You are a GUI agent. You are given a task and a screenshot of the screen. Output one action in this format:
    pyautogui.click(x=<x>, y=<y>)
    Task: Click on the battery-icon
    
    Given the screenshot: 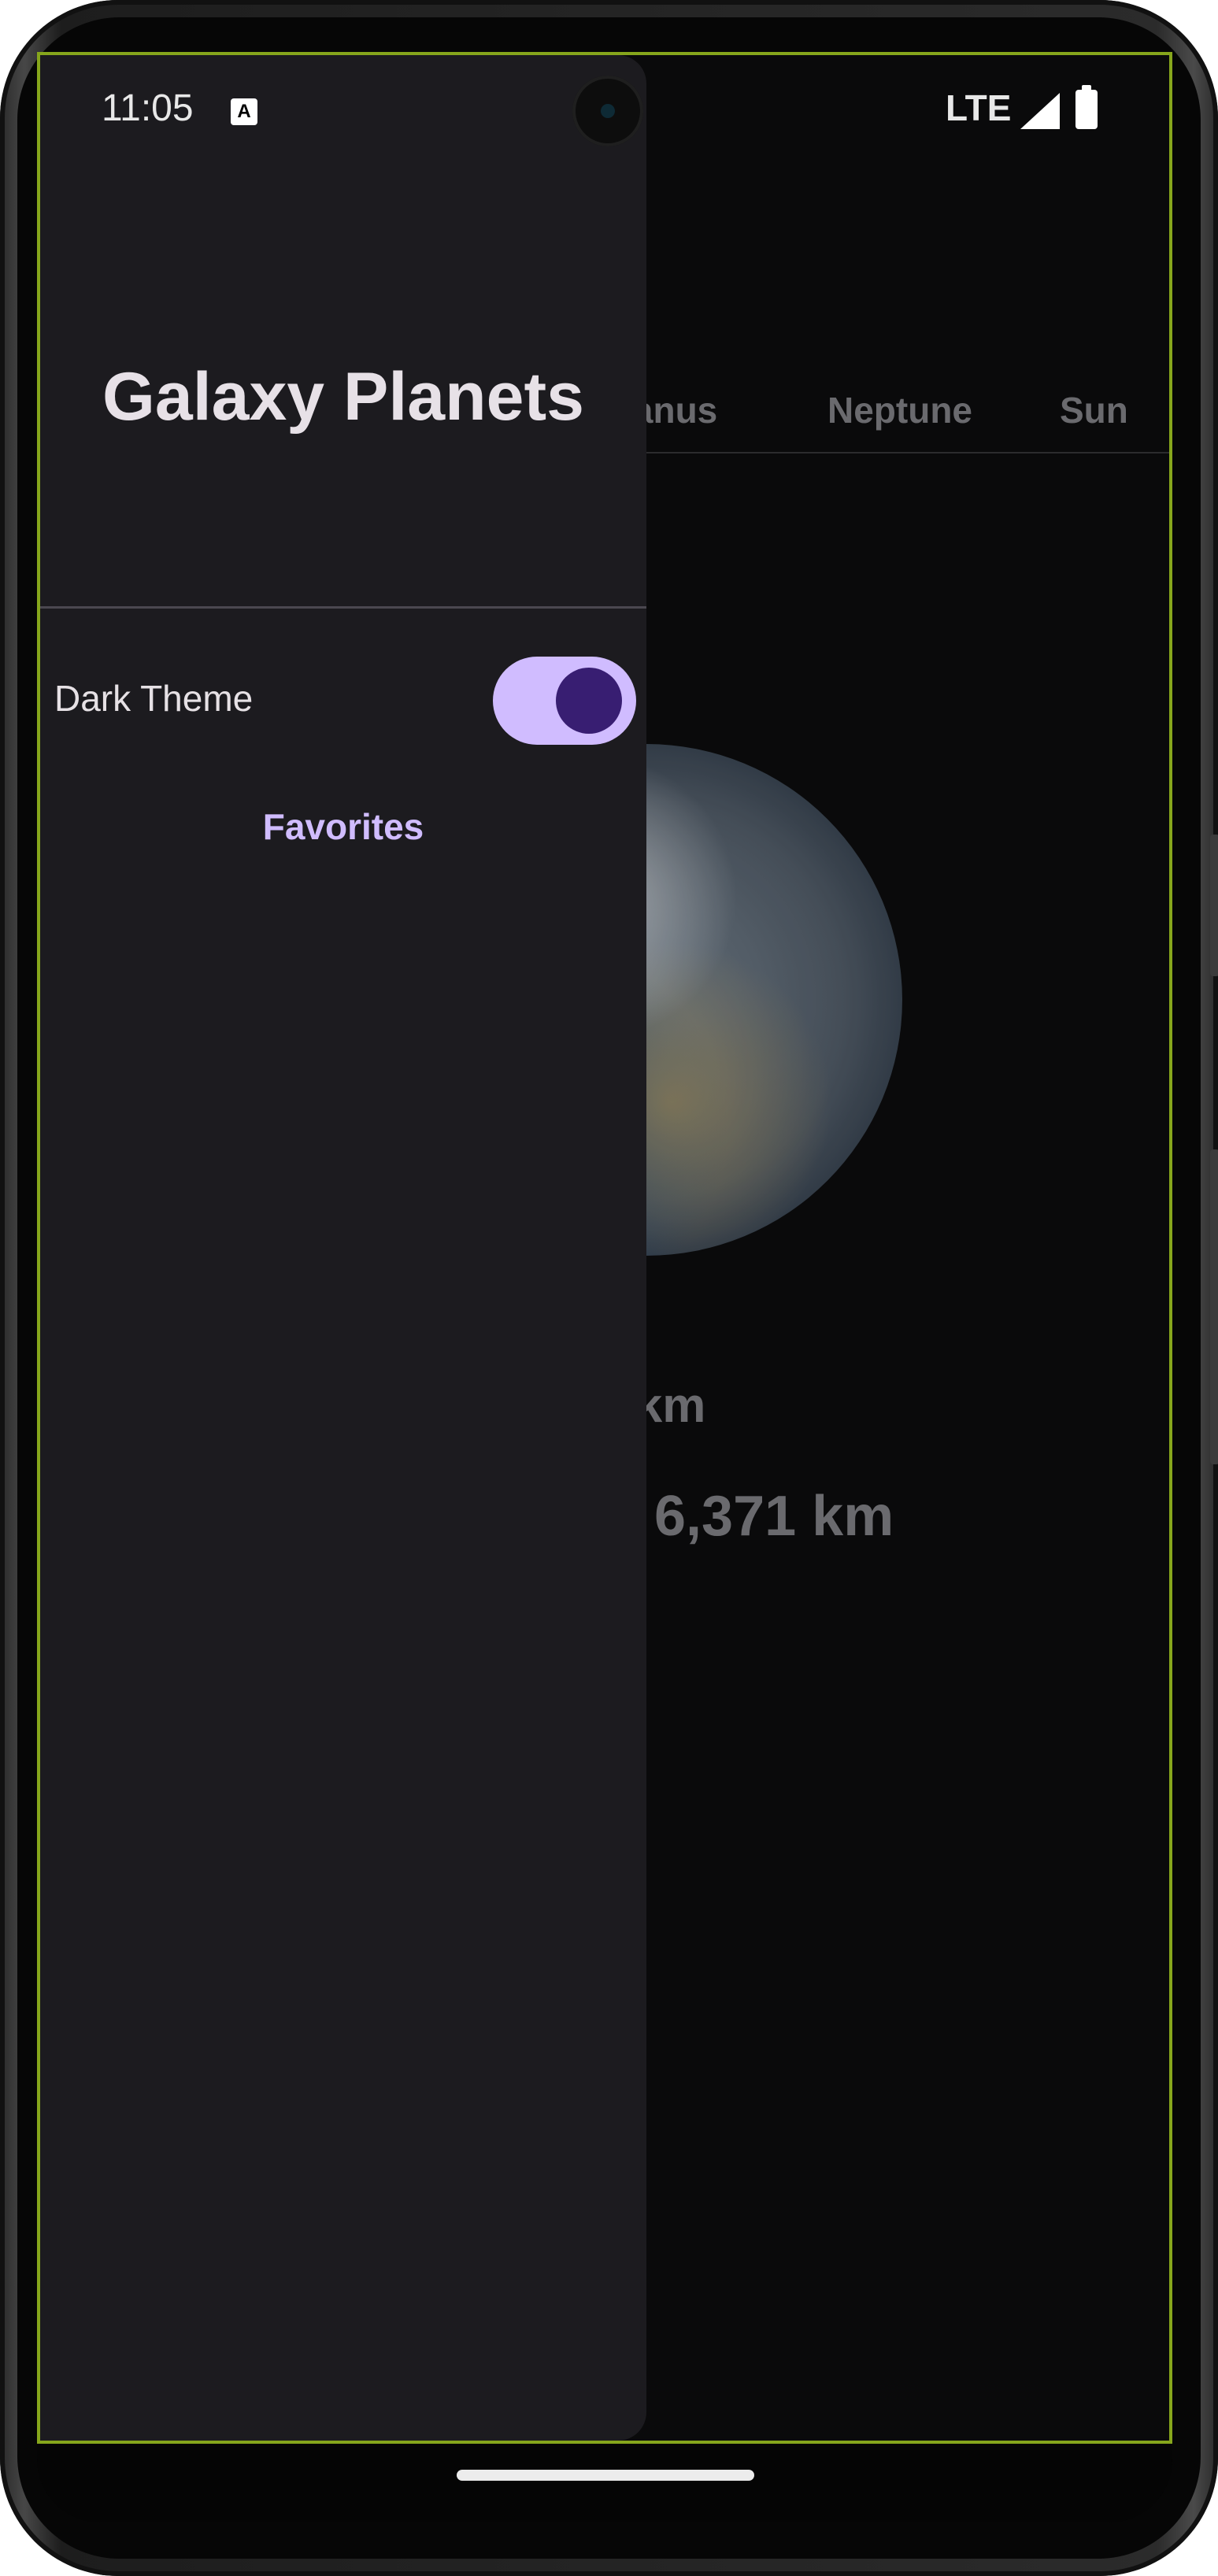 What is the action you would take?
    pyautogui.click(x=1086, y=107)
    